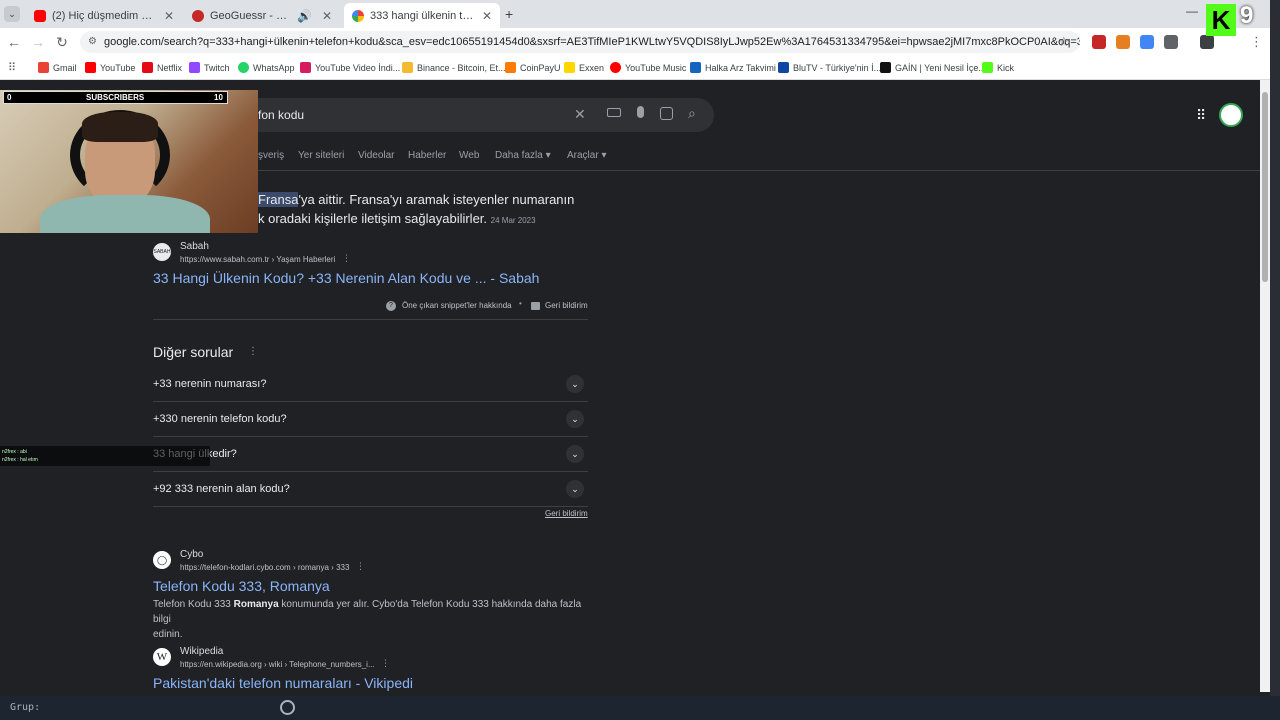 The height and width of the screenshot is (720, 1280). Describe the element at coordinates (666, 113) in the screenshot. I see `lens-icon` at that location.